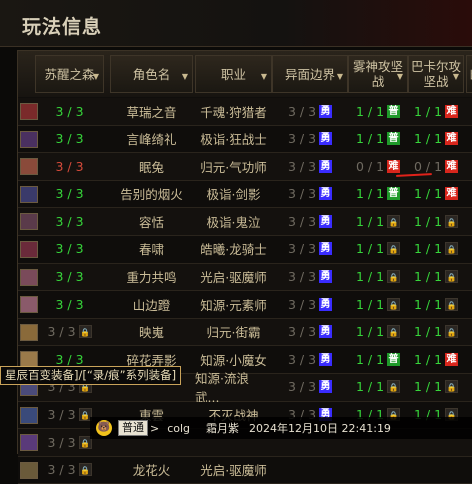 This screenshot has height=484, width=472. I want to click on character-job-text: 极诣·剑影, so click(233, 195).